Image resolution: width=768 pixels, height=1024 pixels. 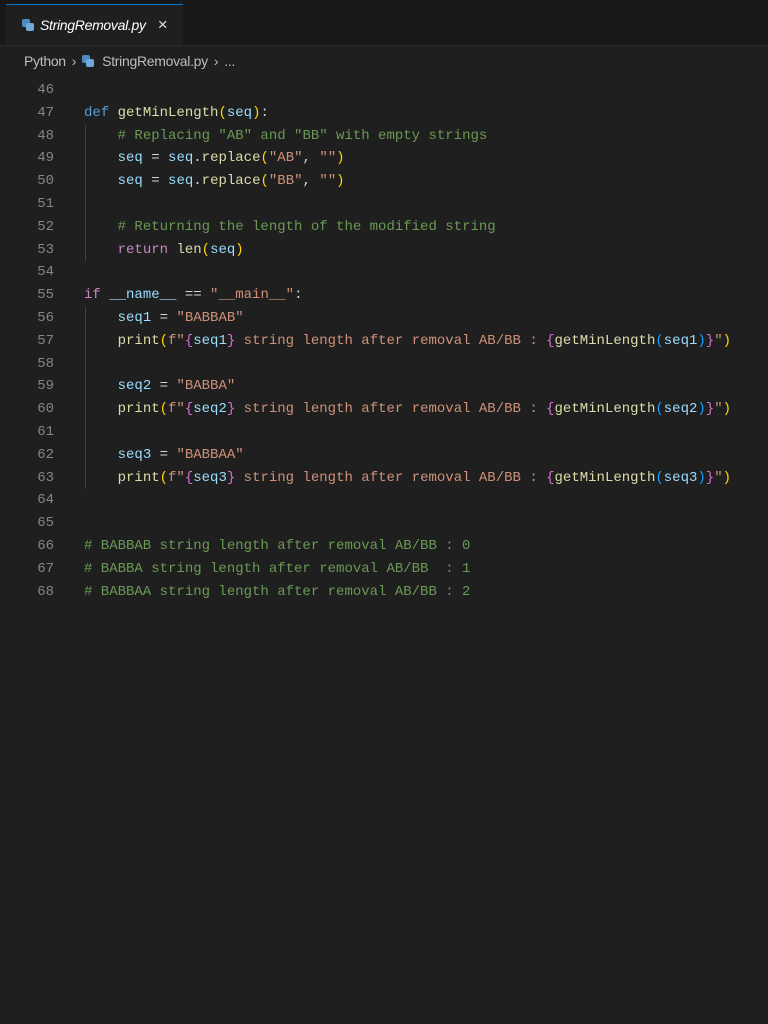 I want to click on code-line: 53 return len(seq), so click(x=384, y=250).